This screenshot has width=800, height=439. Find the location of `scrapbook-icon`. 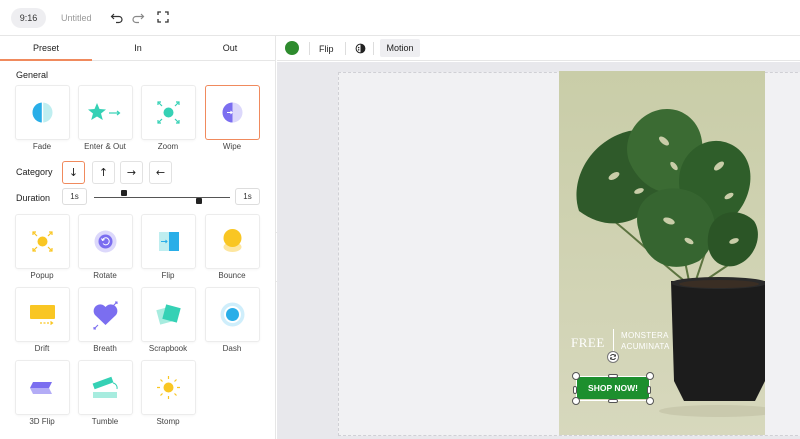

scrapbook-icon is located at coordinates (168, 314).